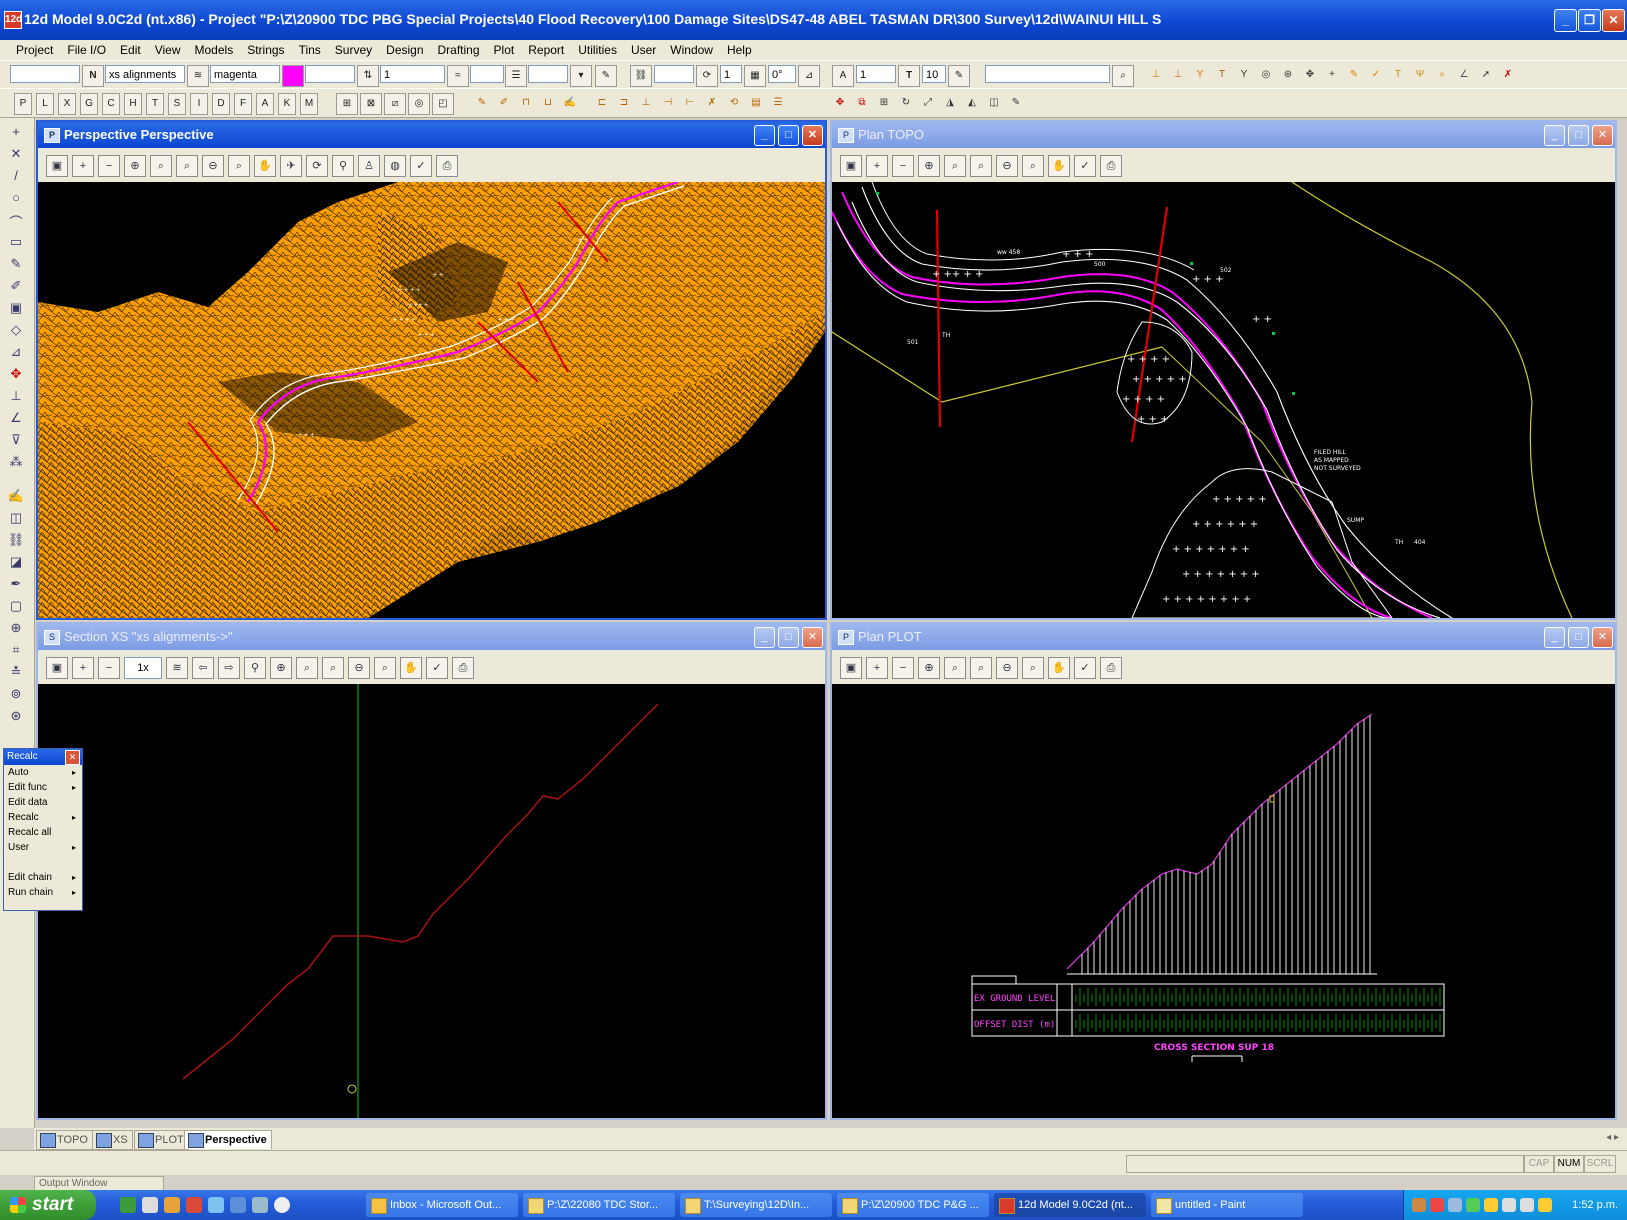 The width and height of the screenshot is (1627, 1220). I want to click on menu-drafting: Drafting, so click(459, 50).